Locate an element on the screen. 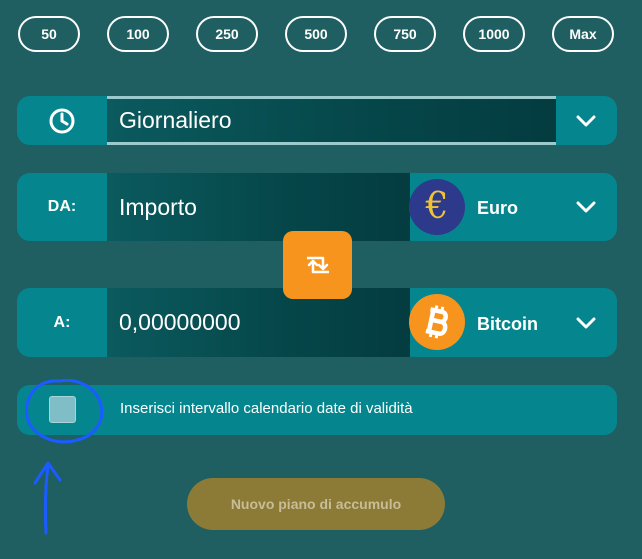 The width and height of the screenshot is (642, 559). to-label: A: is located at coordinates (62, 322).